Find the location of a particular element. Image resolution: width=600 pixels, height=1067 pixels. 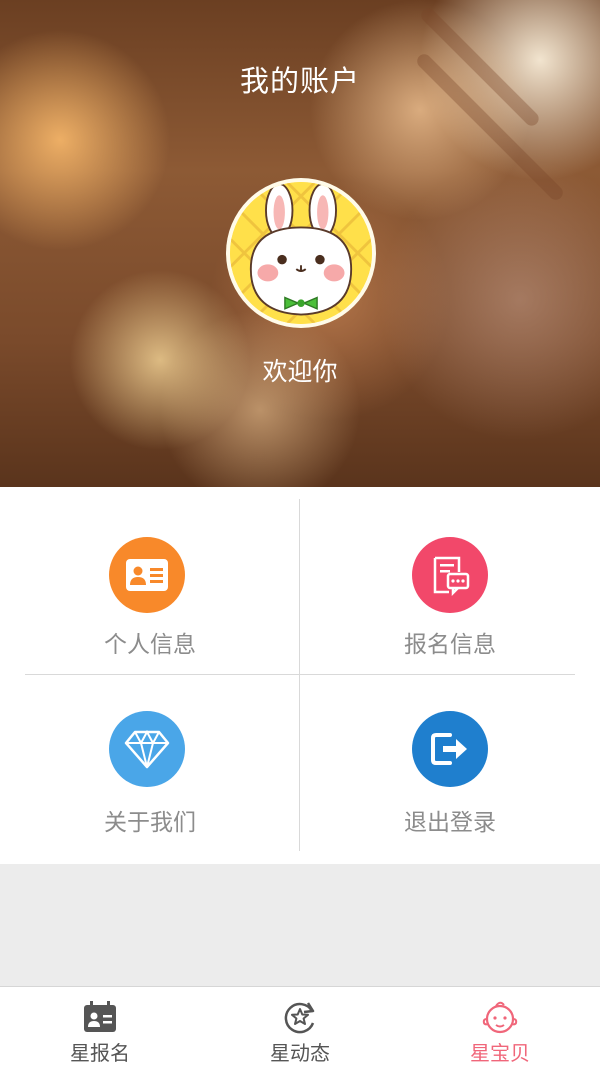

diamond-icon is located at coordinates (147, 749).